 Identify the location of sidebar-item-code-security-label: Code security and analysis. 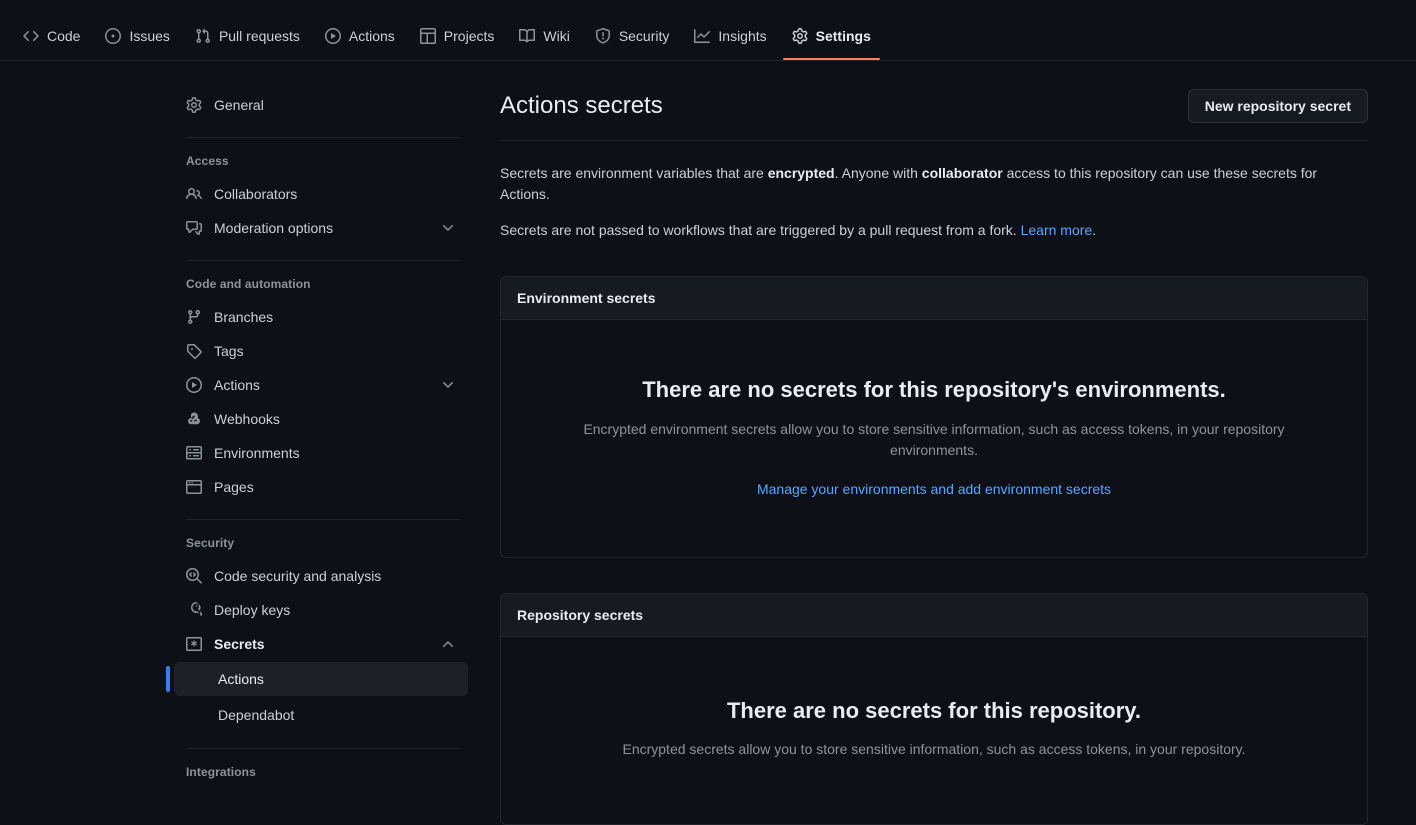
(298, 576).